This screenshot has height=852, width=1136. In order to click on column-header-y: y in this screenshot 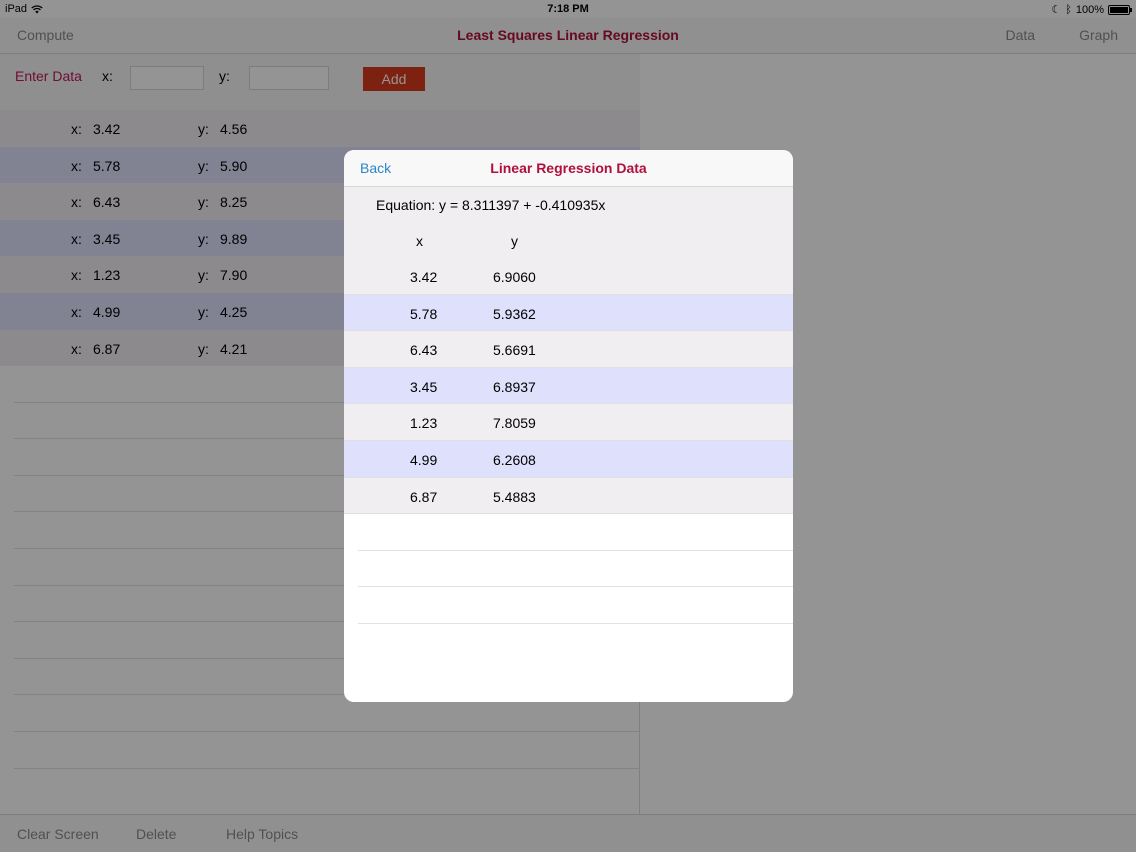, I will do `click(514, 241)`.